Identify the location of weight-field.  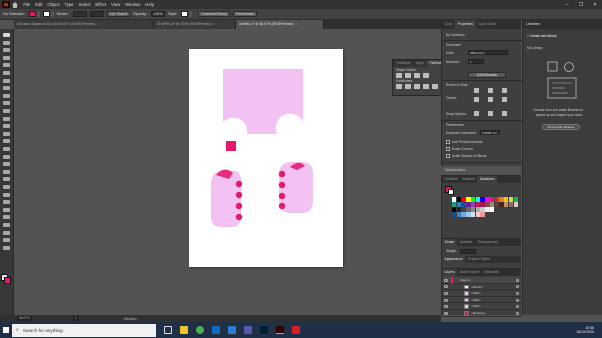
(468, 251).